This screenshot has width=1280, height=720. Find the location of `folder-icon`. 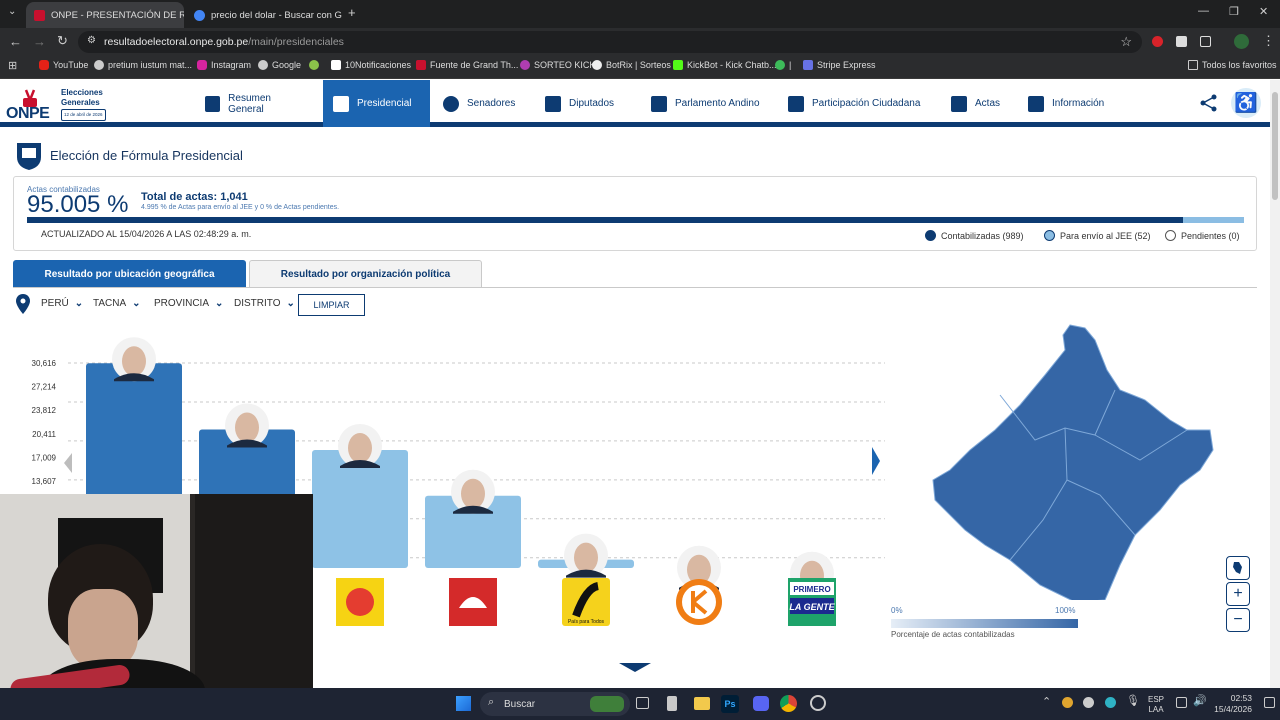

folder-icon is located at coordinates (1193, 65).